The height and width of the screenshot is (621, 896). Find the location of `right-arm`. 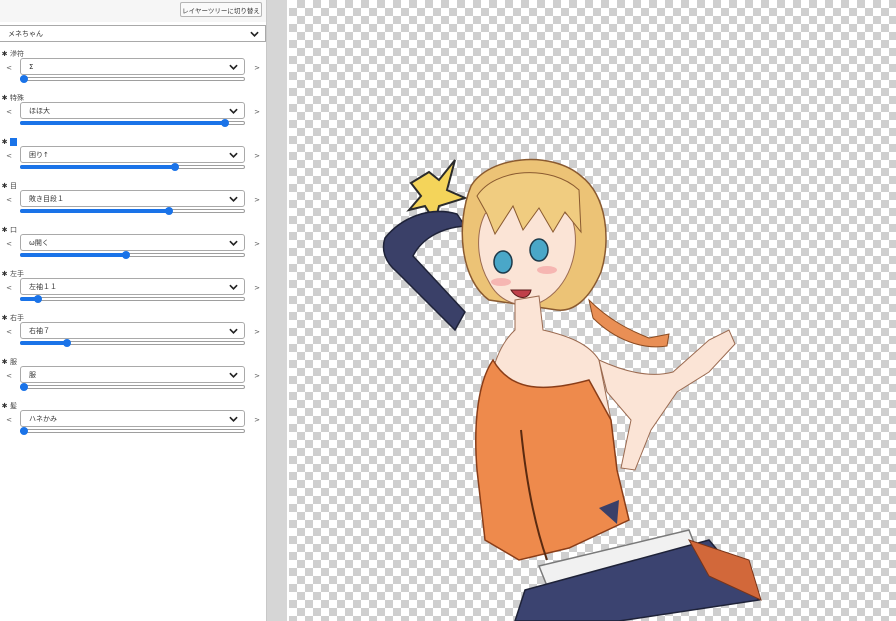

right-arm is located at coordinates (667, 400).